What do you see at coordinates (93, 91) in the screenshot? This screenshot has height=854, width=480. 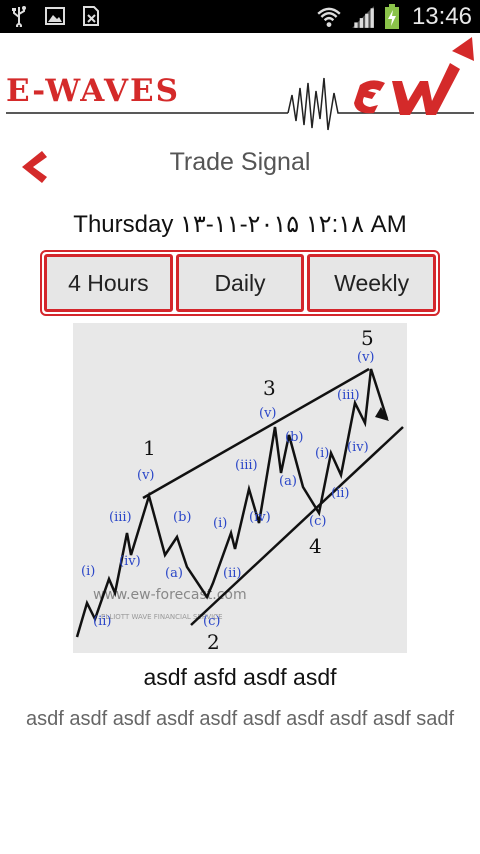 I see `logo-text: E-WAVES` at bounding box center [93, 91].